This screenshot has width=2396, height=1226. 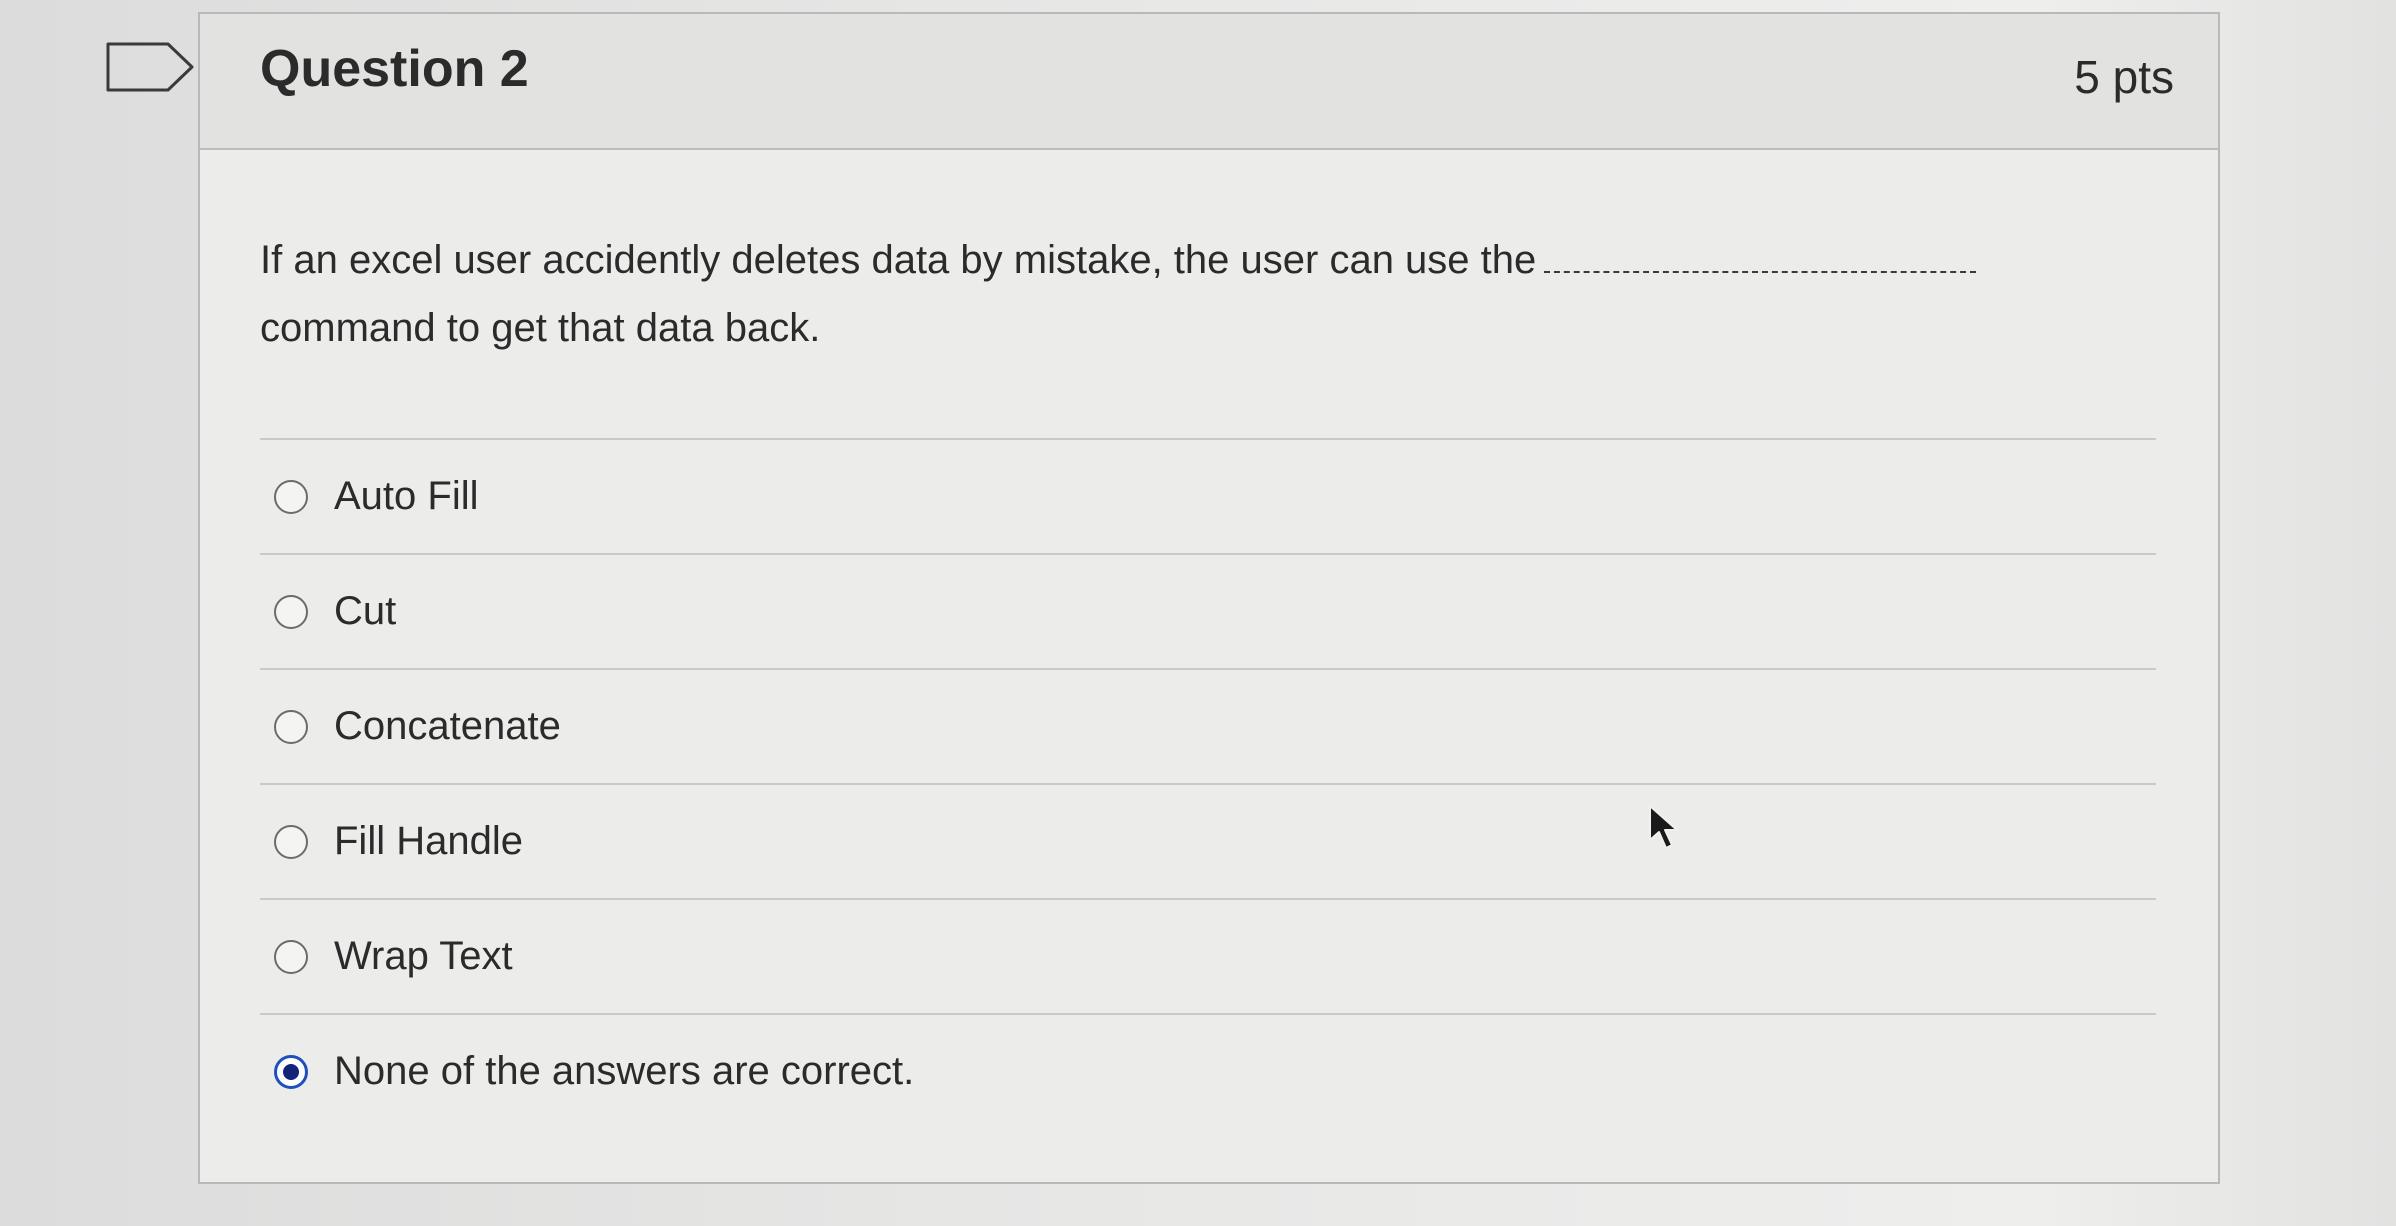 I want to click on answer-option-none-correct: None of the answers are correct., so click(x=1208, y=1070).